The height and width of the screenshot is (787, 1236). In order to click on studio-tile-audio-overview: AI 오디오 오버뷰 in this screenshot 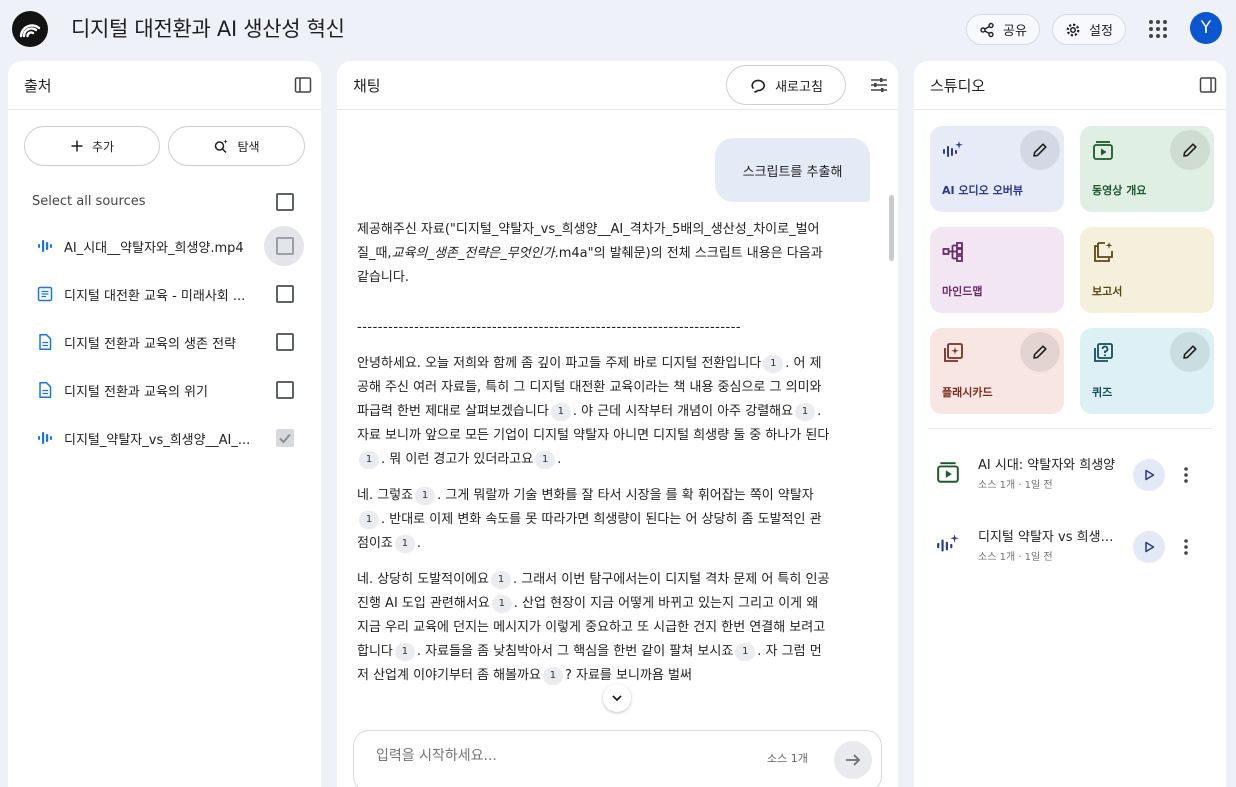, I will do `click(997, 169)`.